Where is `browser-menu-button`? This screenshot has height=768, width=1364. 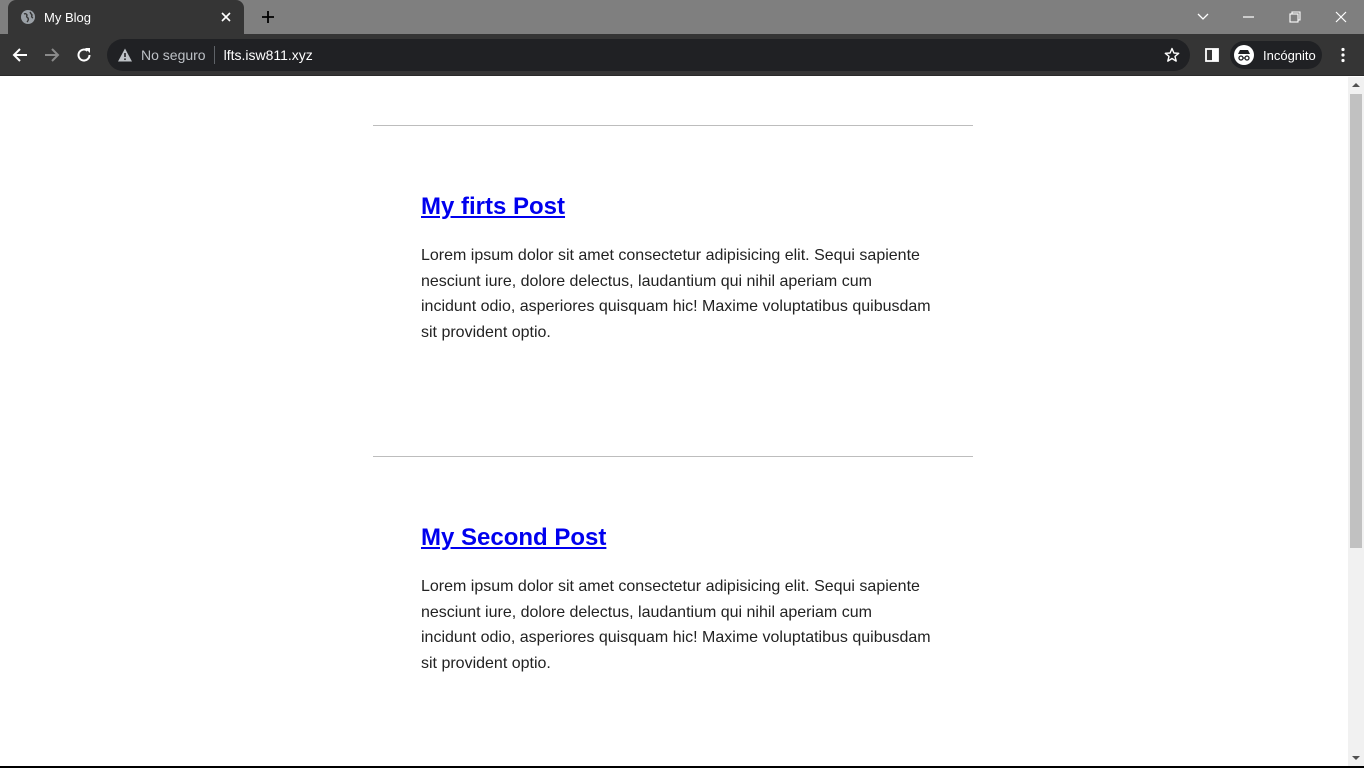
browser-menu-button is located at coordinates (1343, 55).